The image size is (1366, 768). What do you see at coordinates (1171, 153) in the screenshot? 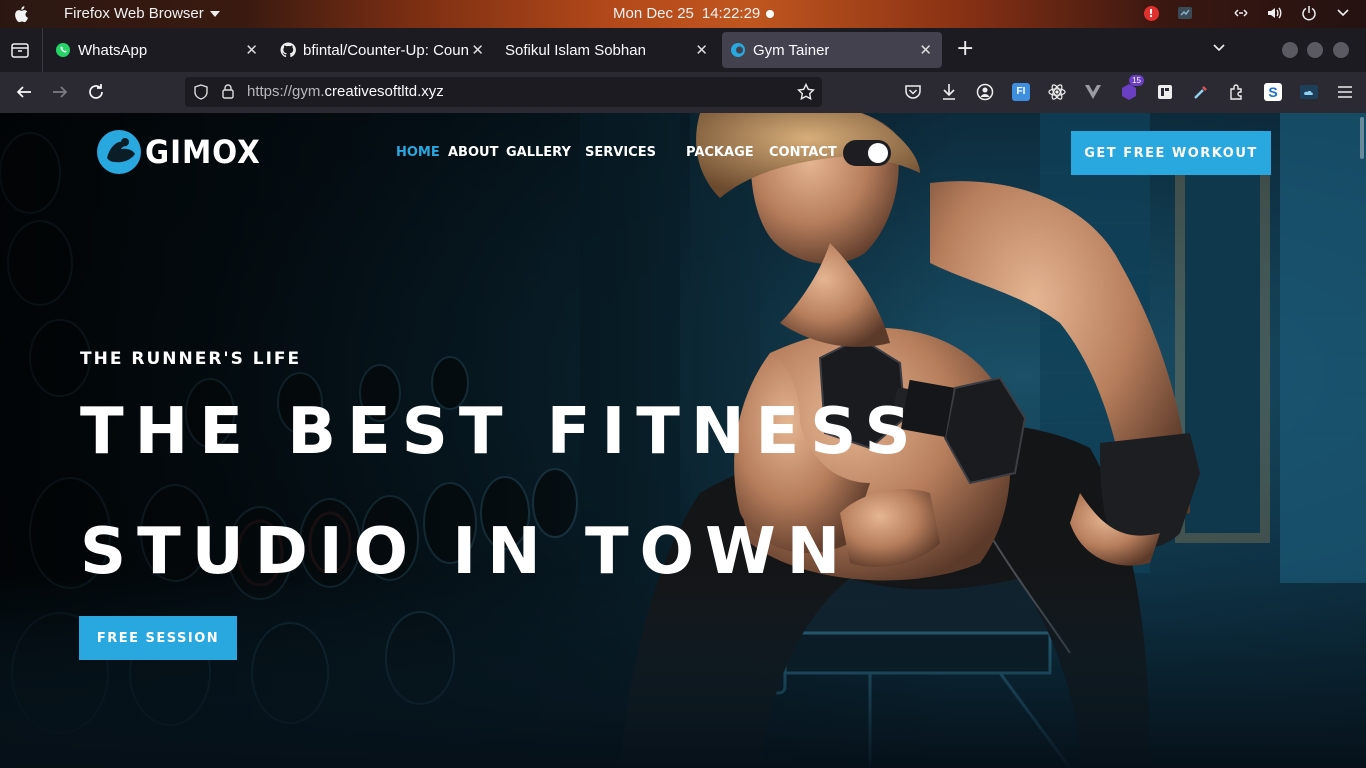
I see `get-free-workout-button: GET FREE WORKOUT` at bounding box center [1171, 153].